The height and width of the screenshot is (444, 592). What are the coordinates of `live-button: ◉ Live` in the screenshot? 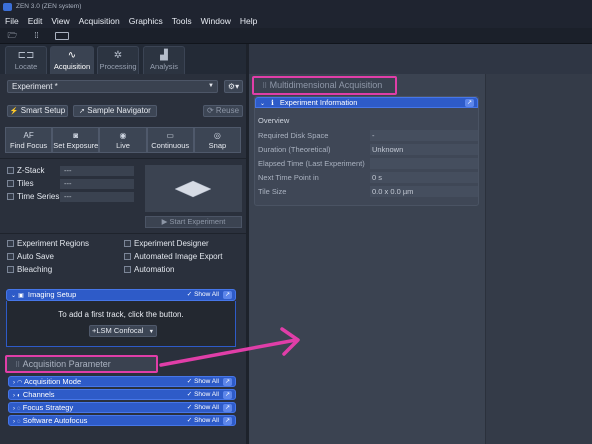 It's located at (123, 140).